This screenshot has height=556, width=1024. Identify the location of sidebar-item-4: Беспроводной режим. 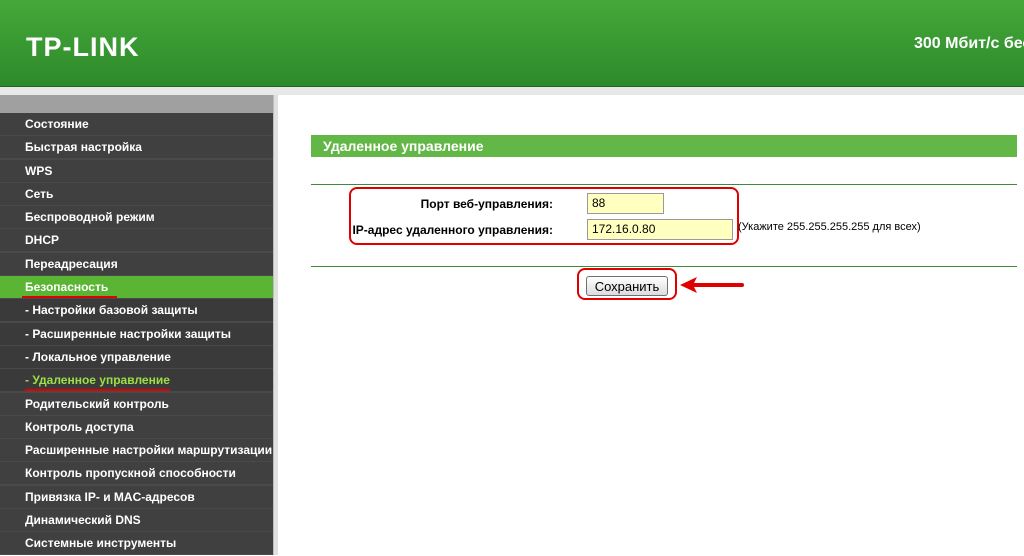
(136, 217).